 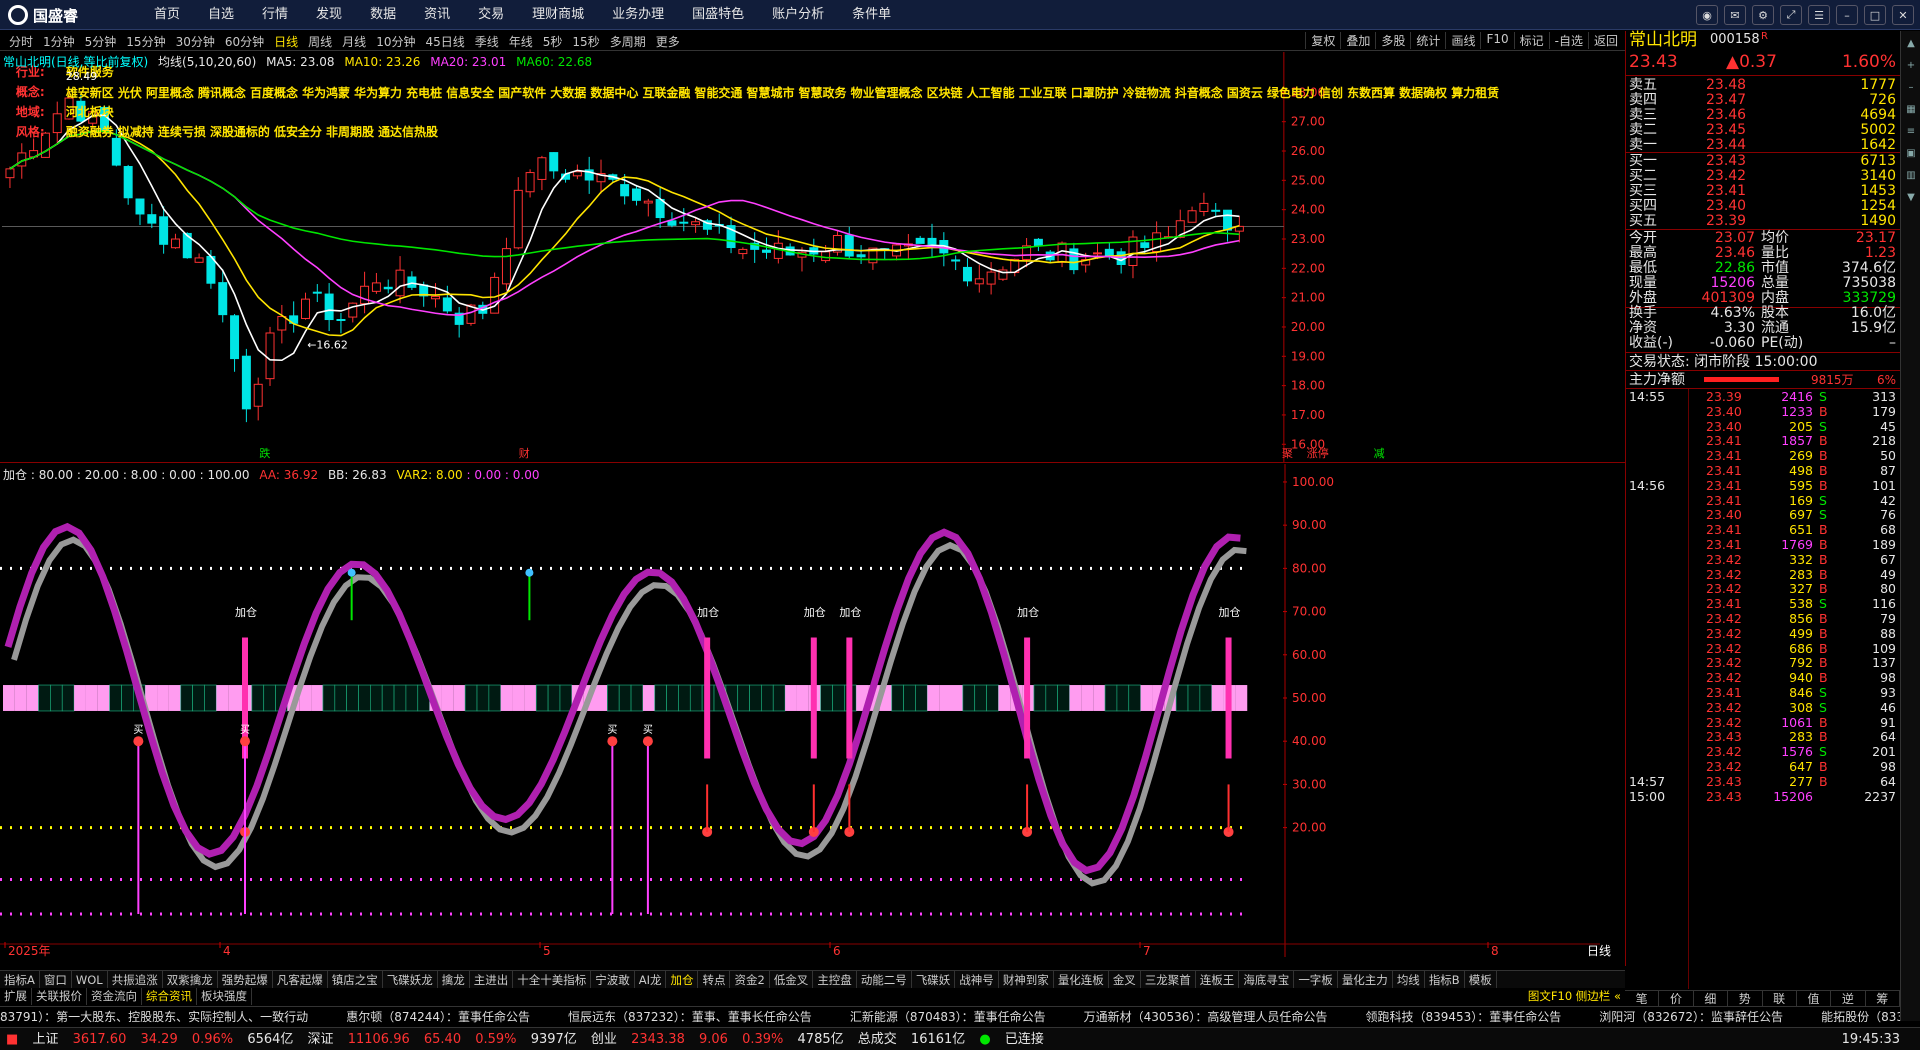 What do you see at coordinates (651, 979) in the screenshot?
I see `indicator-tab-13: AI龙` at bounding box center [651, 979].